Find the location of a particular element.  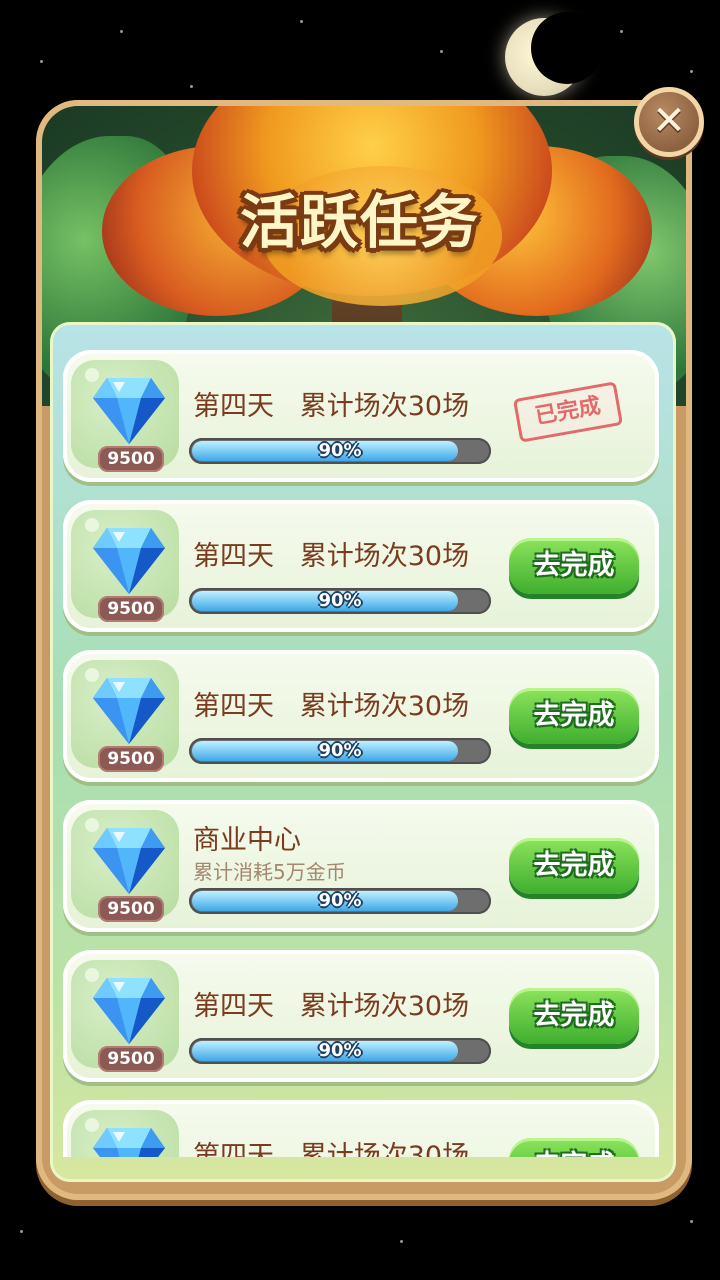

dialog-title: 活跃任务 is located at coordinates (359, 222).